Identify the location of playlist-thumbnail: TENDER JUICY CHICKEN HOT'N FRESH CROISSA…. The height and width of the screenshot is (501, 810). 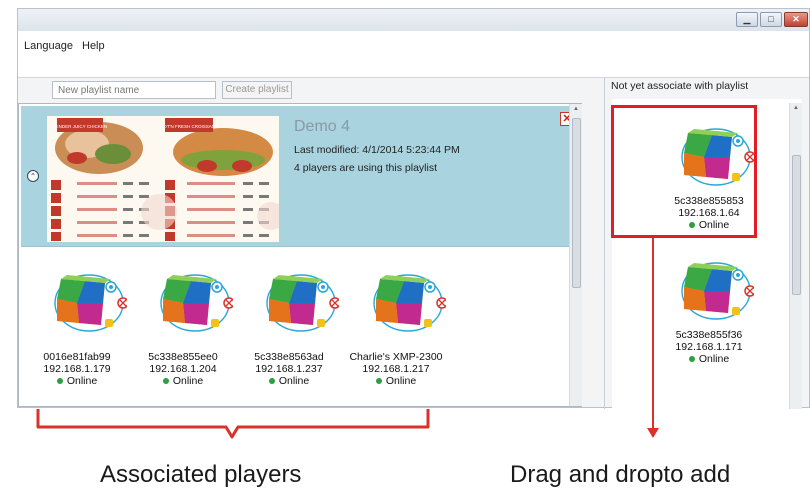
(163, 179).